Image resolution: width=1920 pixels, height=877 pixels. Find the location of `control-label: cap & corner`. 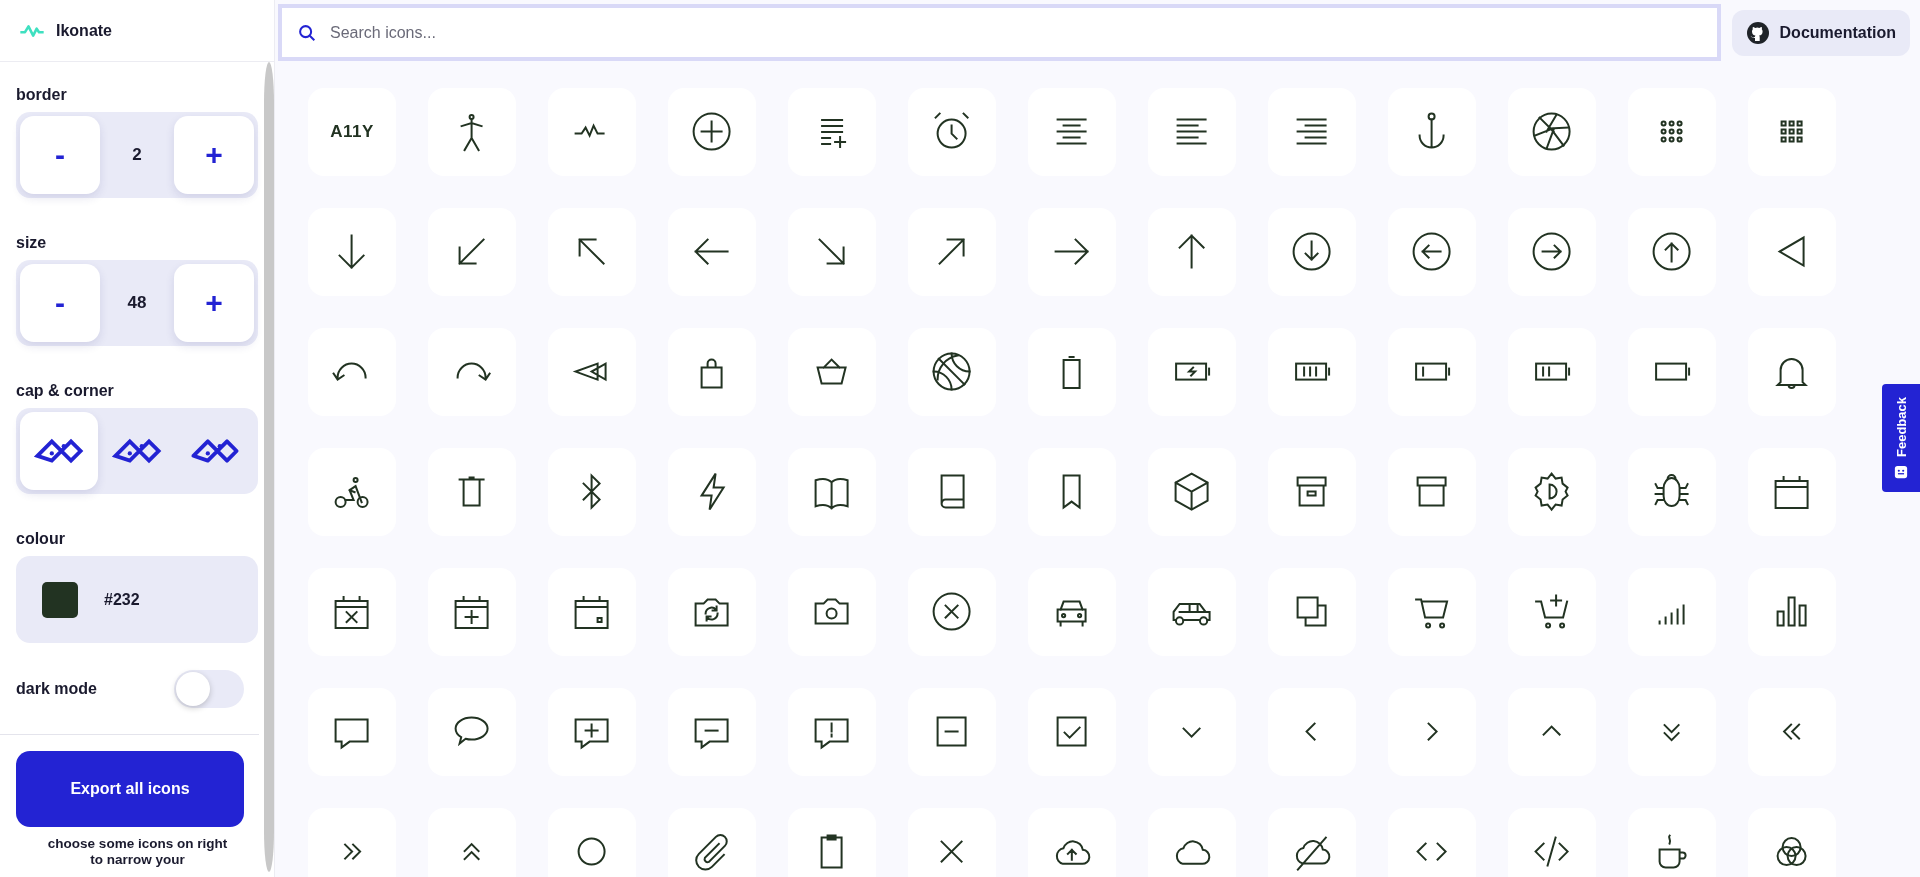

control-label: cap & corner is located at coordinates (65, 391).